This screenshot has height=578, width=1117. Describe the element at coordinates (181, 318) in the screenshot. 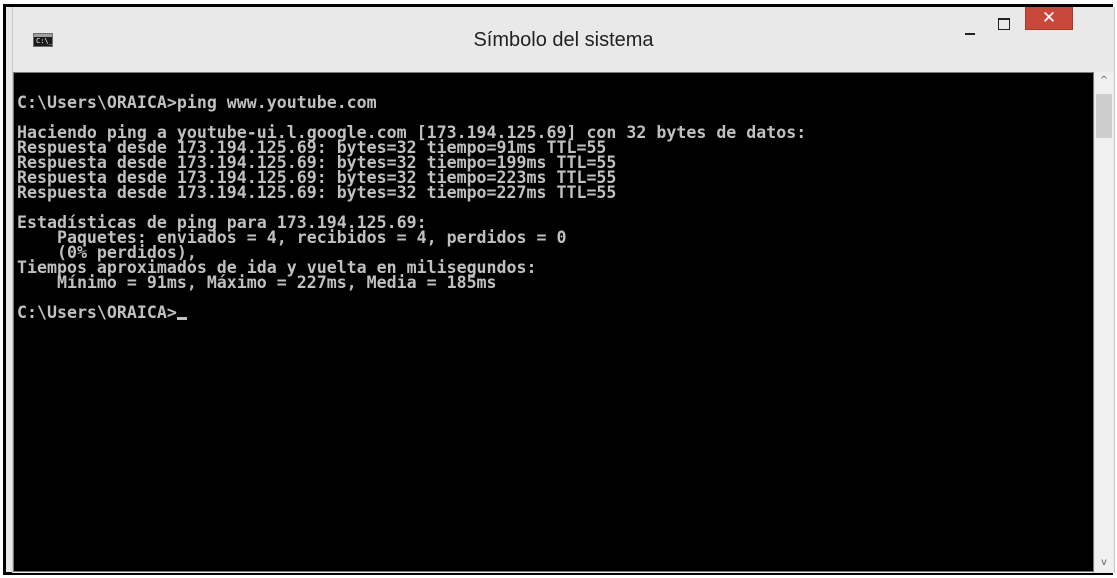

I see `text-cursor` at that location.